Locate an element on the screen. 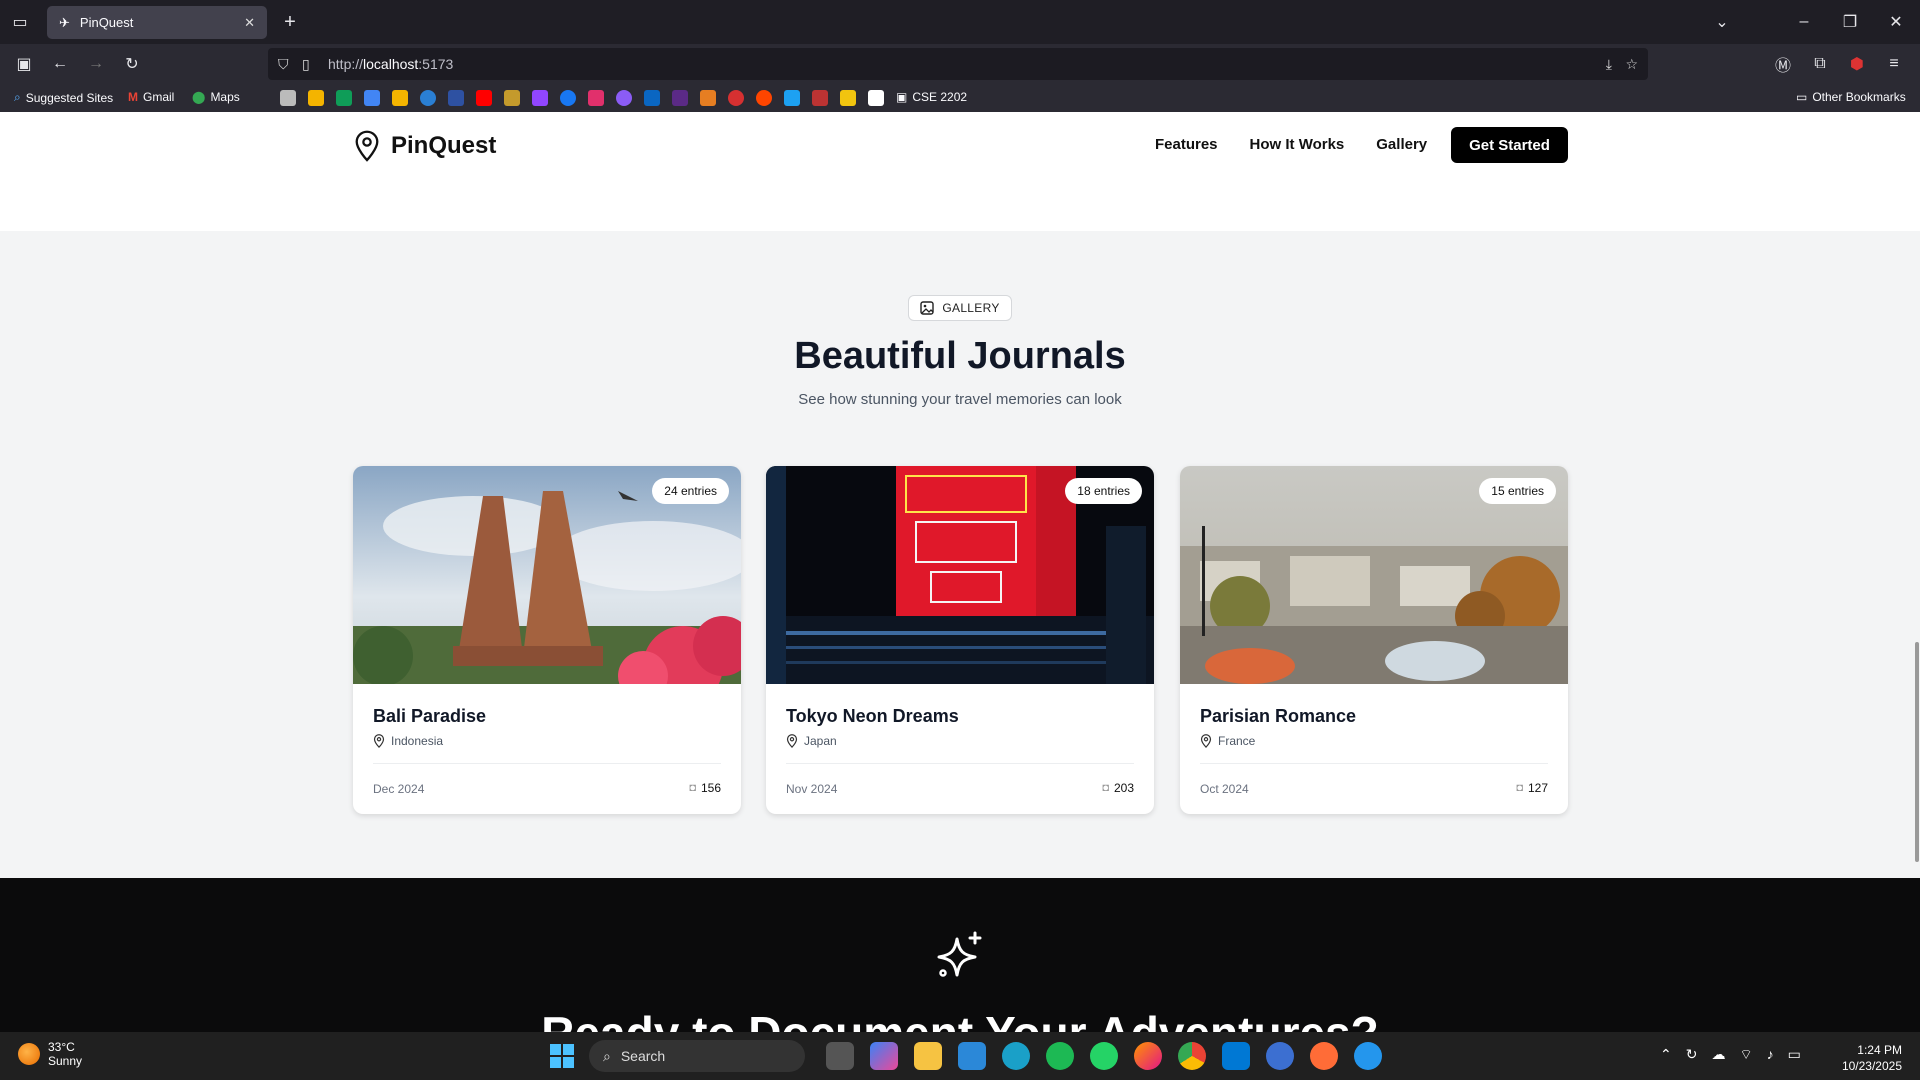 This screenshot has width=1920, height=1080. sync-icon: ↻ is located at coordinates (1692, 1055).